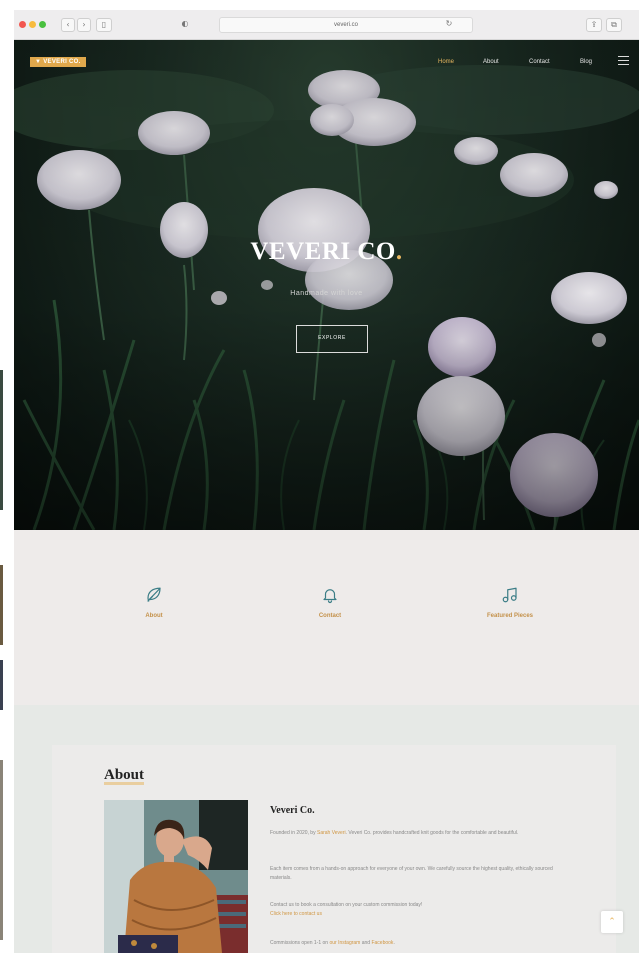  Describe the element at coordinates (586, 62) in the screenshot. I see `nav-blog: Blog` at that location.